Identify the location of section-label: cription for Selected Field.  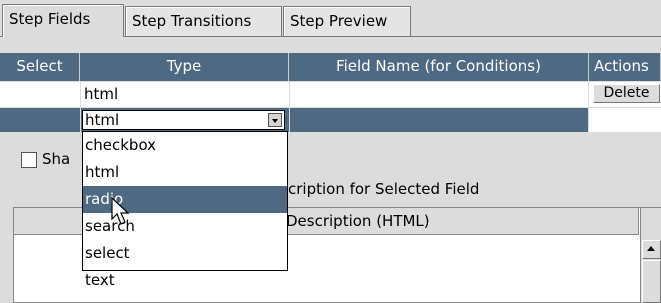
(384, 189).